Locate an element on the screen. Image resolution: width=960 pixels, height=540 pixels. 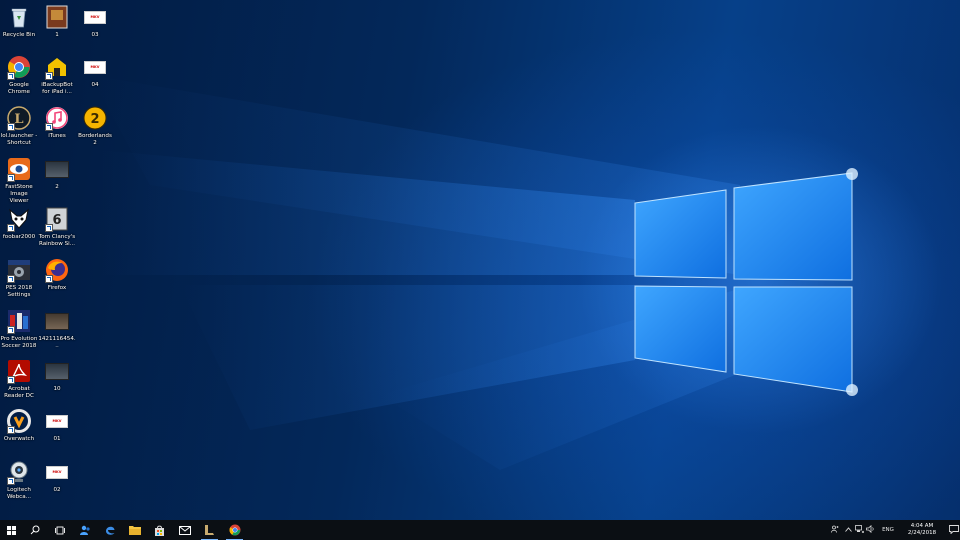
taskbar-chrome is located at coordinates (234, 530).